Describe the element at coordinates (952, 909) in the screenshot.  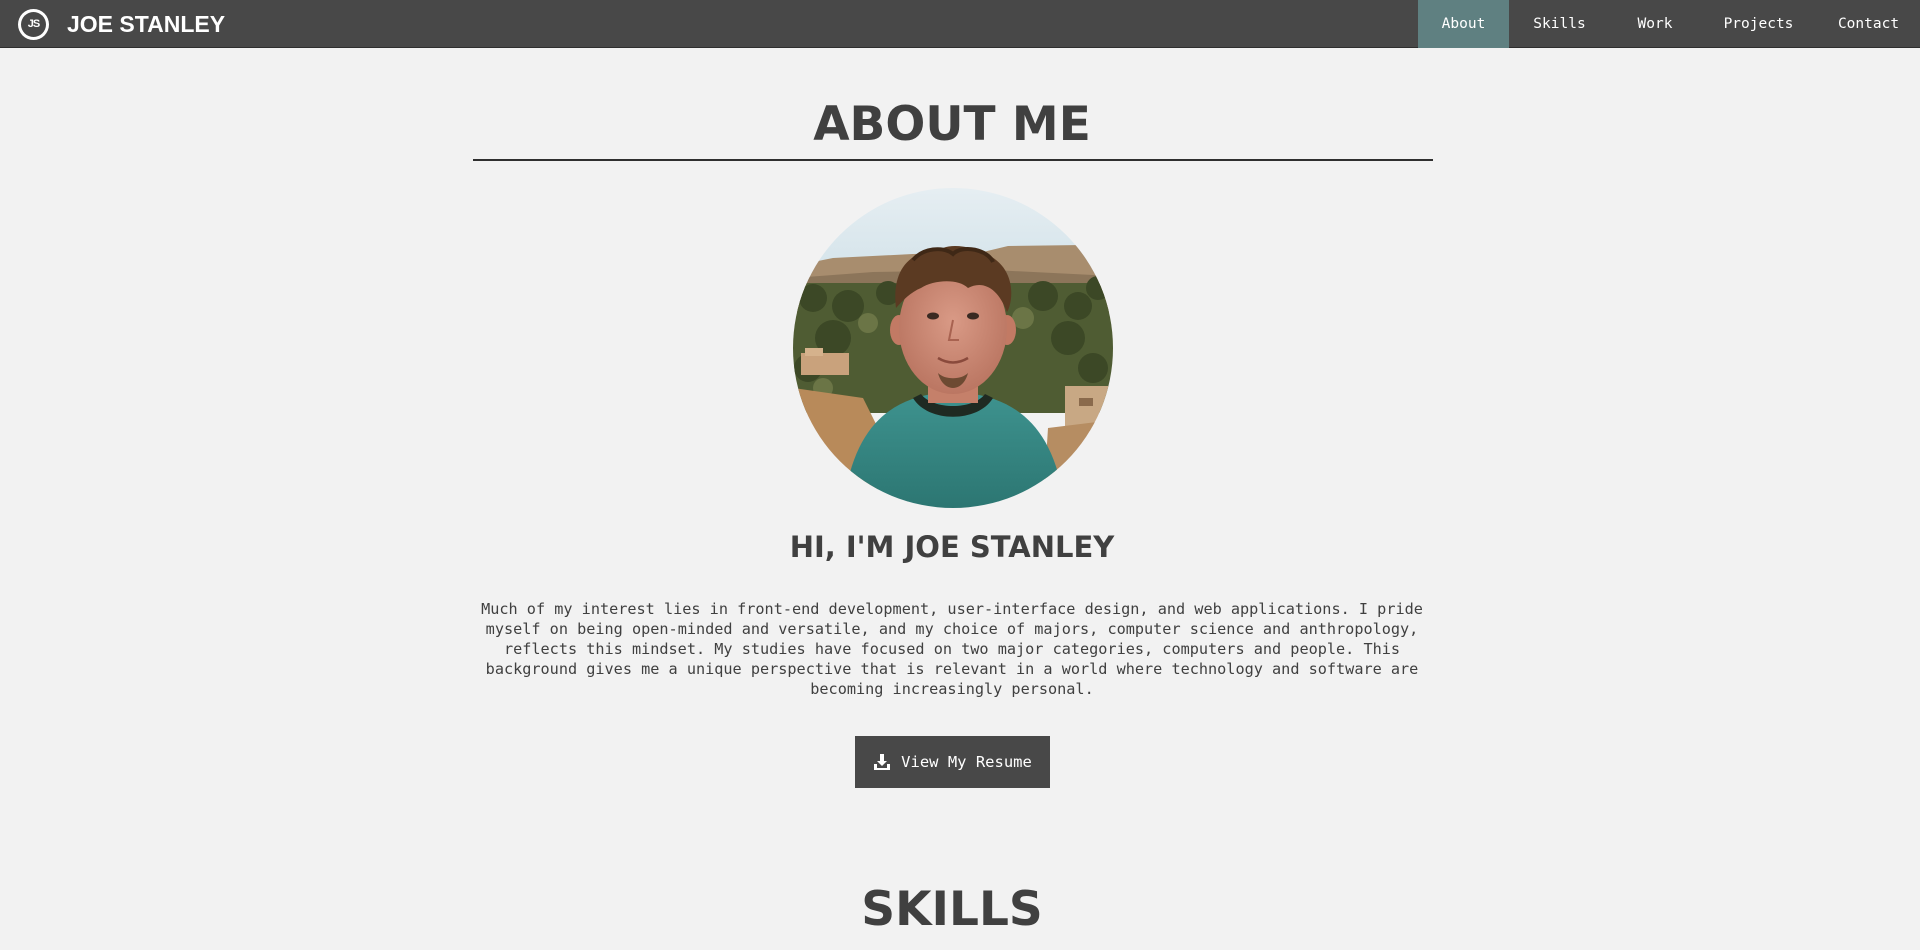
I see `skills-heading: SKILLS` at that location.